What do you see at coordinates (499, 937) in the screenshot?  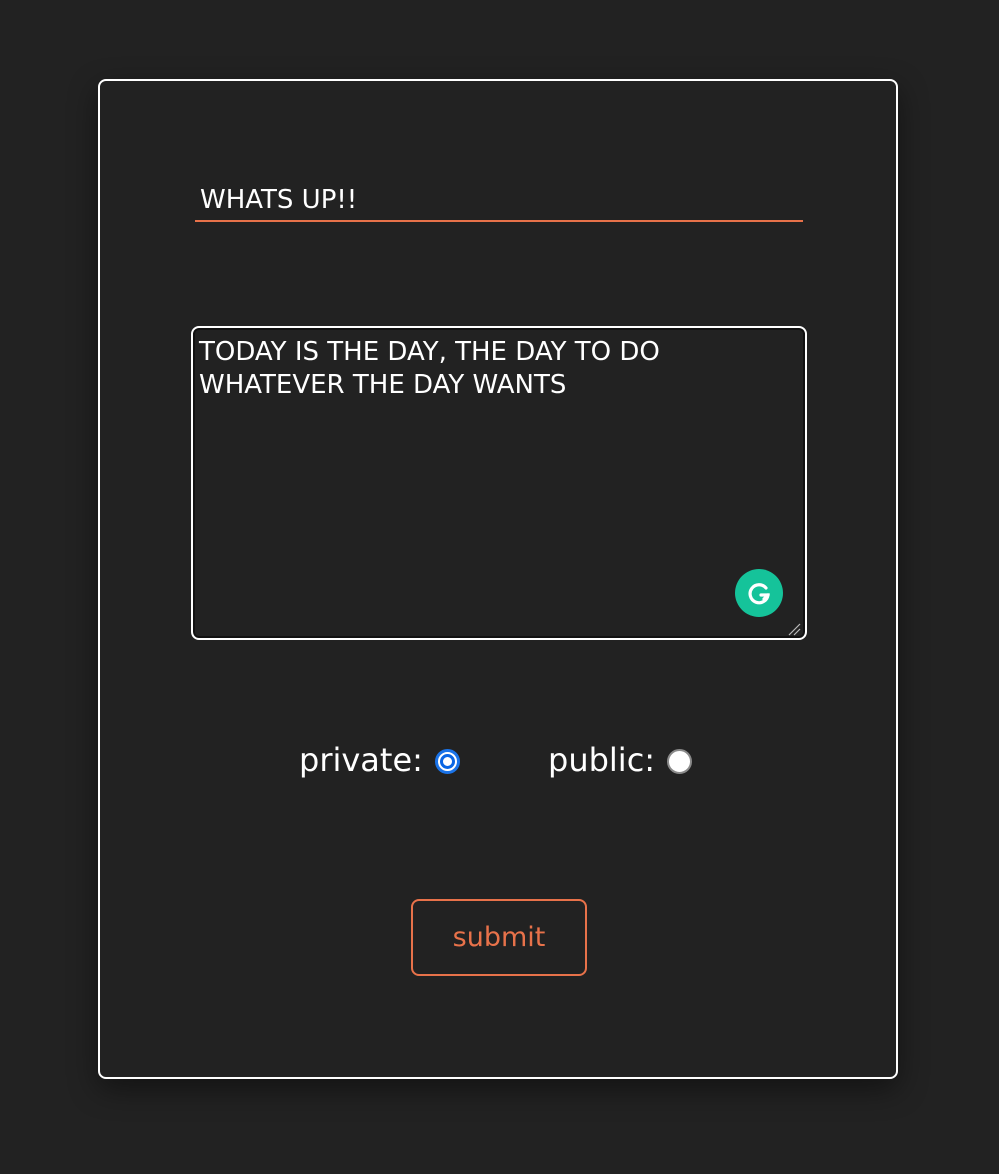 I see `submit-button: submit` at bounding box center [499, 937].